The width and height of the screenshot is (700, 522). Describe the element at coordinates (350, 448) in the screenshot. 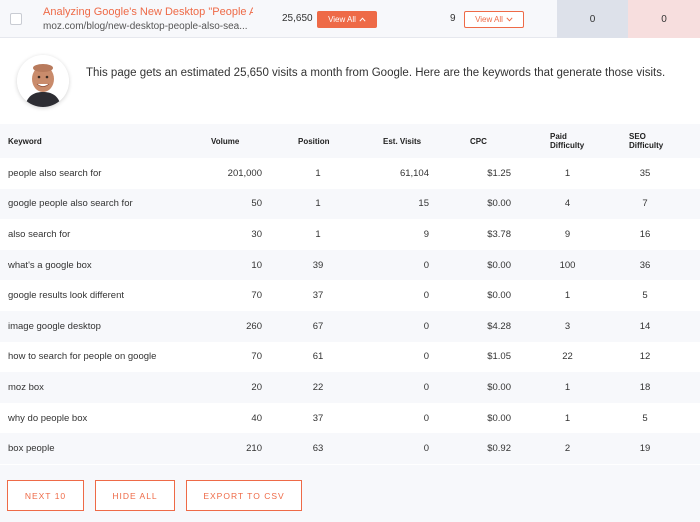

I see `table-row: box people 210 63 0 $0.92 2 19` at that location.